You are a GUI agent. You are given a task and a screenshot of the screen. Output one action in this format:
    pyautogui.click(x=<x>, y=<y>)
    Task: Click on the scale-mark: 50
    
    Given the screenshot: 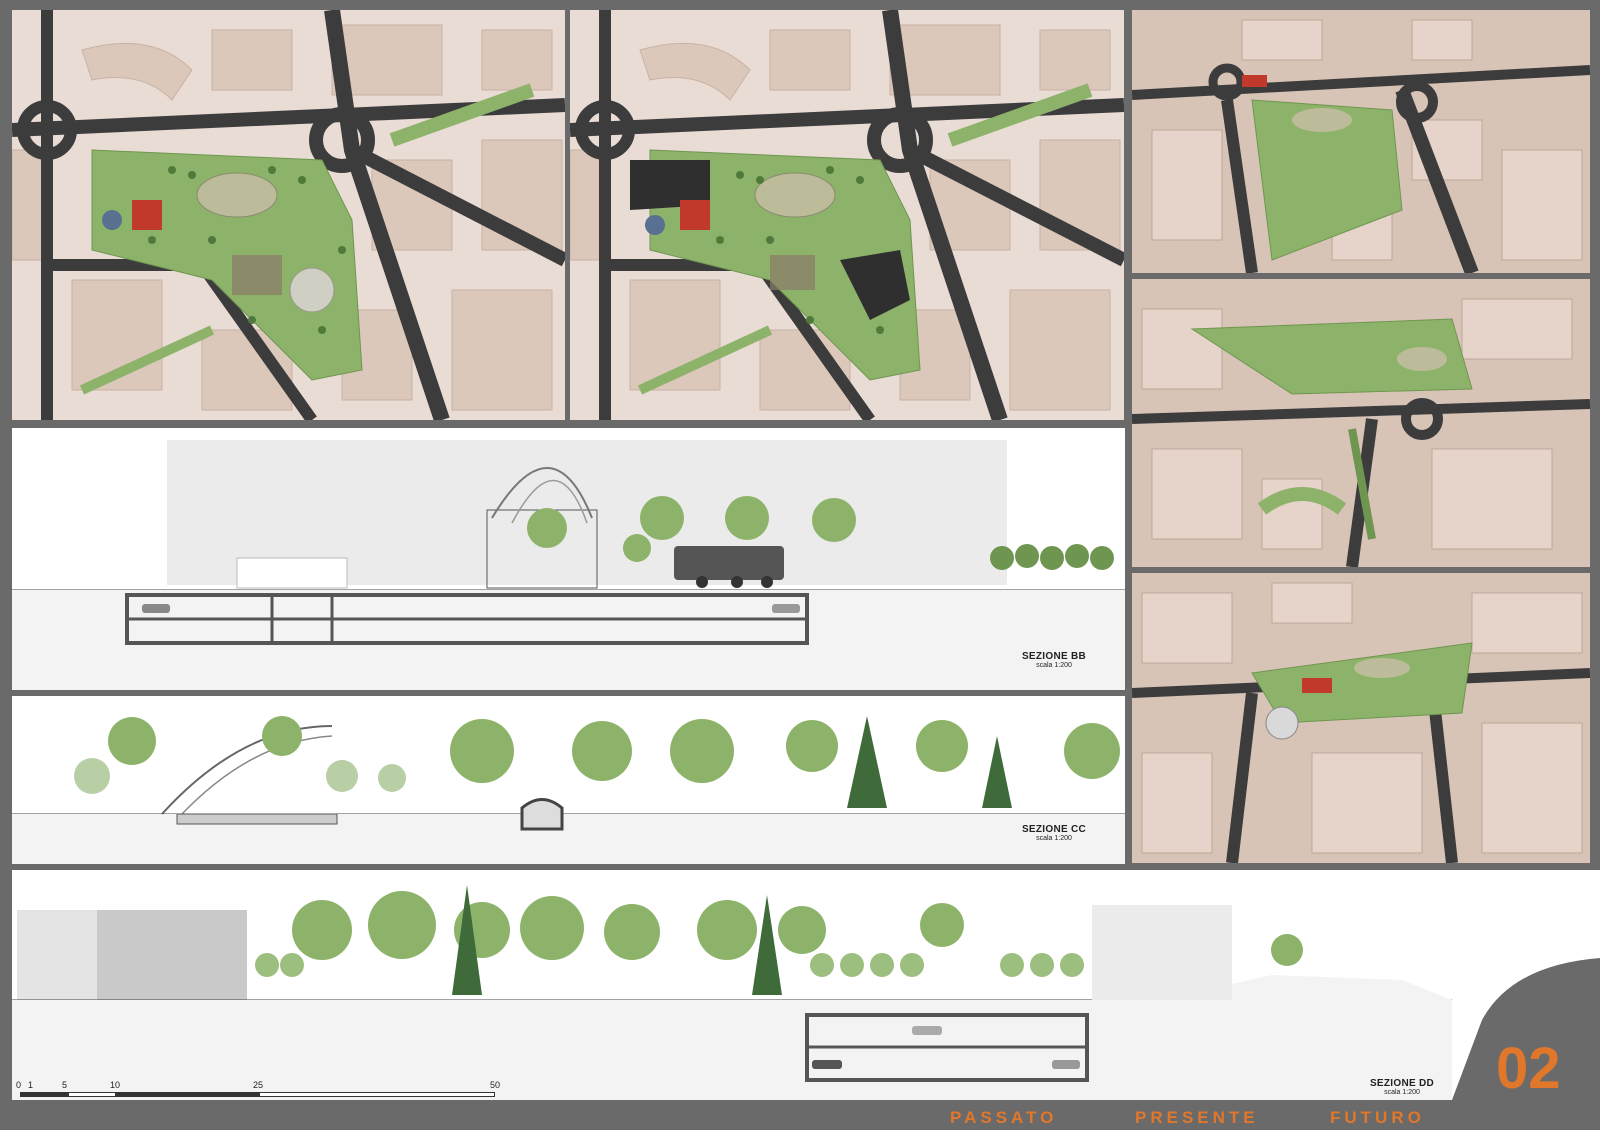 What is the action you would take?
    pyautogui.click(x=495, y=1085)
    